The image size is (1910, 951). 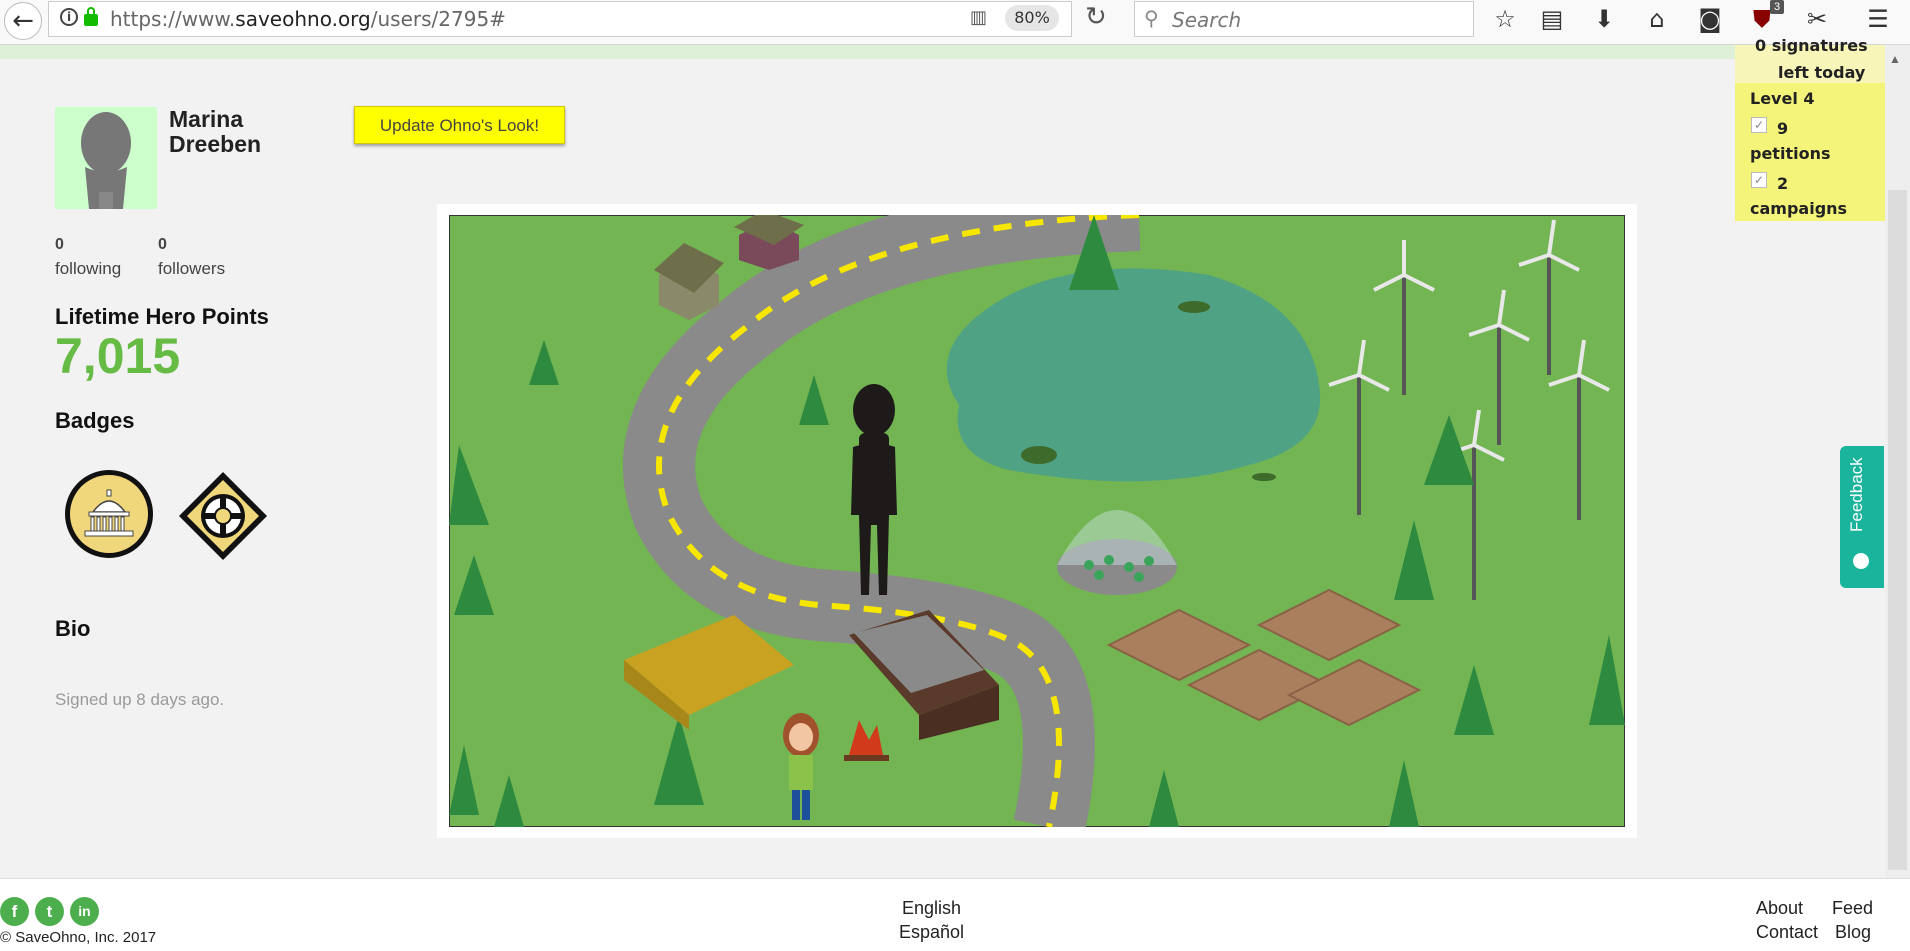 What do you see at coordinates (1604, 19) in the screenshot?
I see `download-icon: ⬇` at bounding box center [1604, 19].